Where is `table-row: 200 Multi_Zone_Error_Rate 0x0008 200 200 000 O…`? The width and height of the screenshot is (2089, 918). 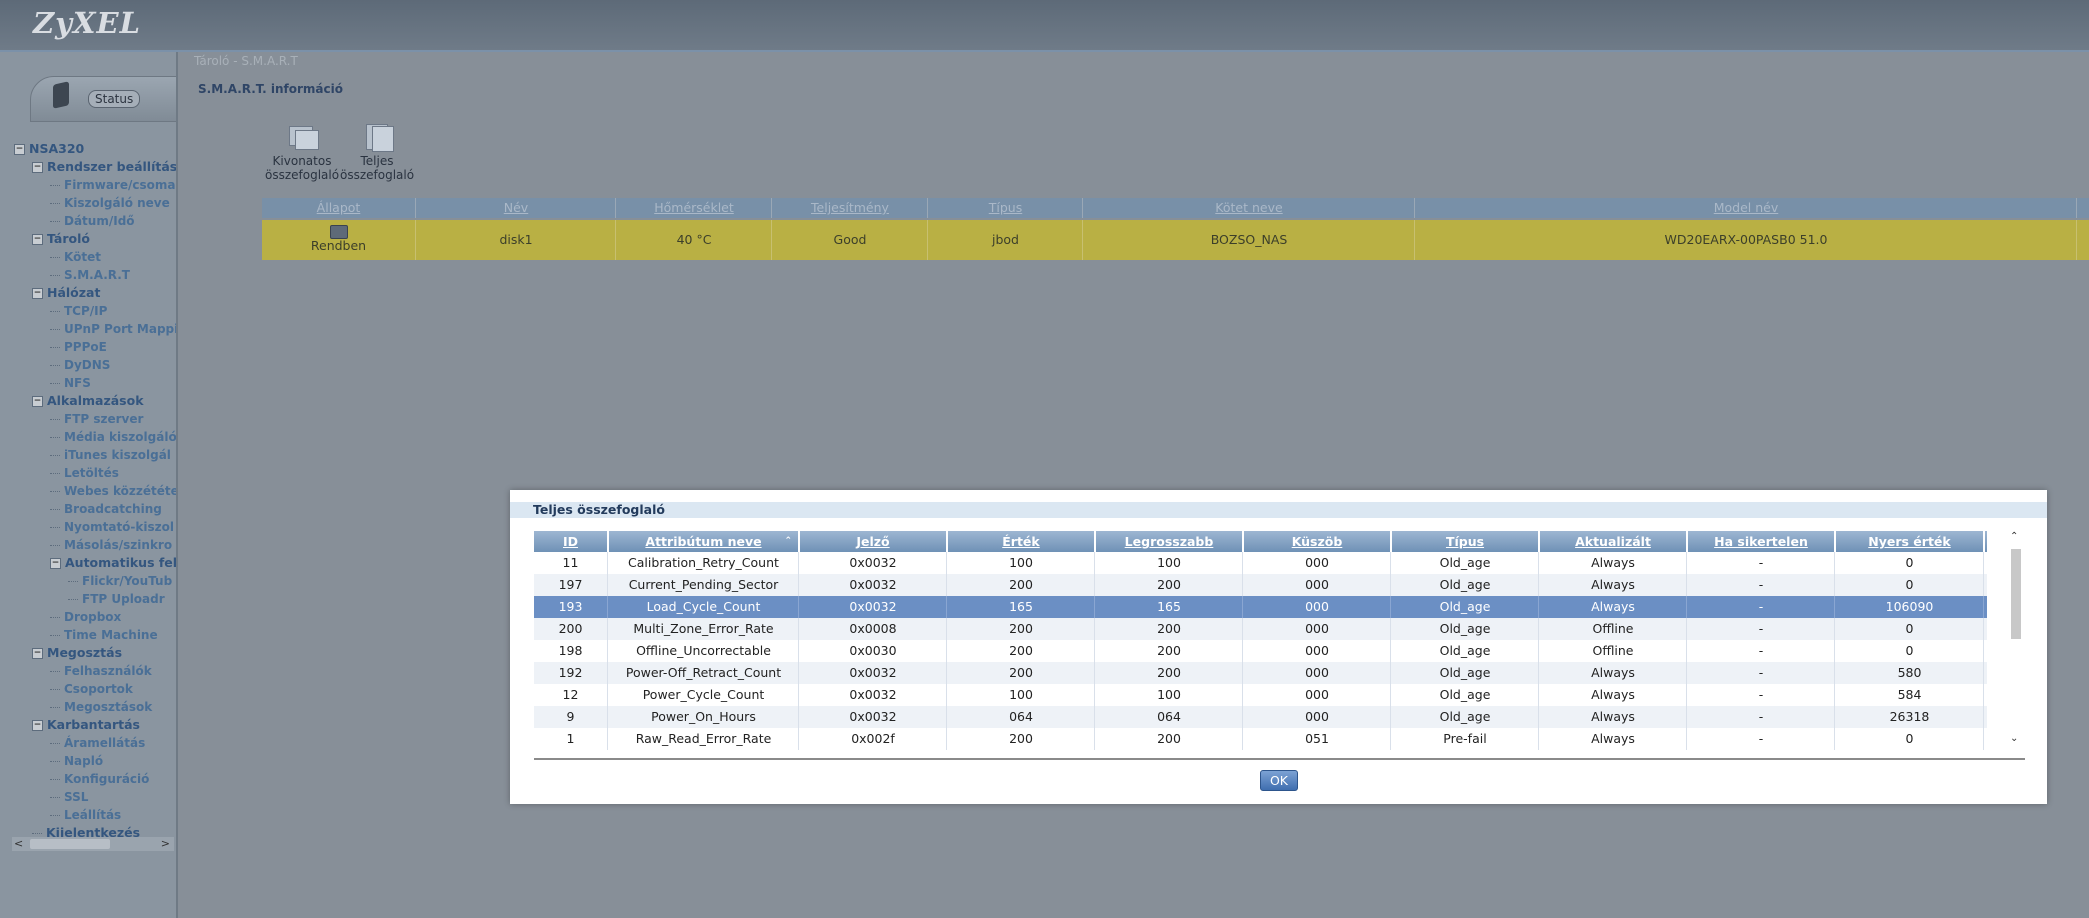
table-row: 200 Multi_Zone_Error_Rate 0x0008 200 200 000 O… is located at coordinates (1260, 629).